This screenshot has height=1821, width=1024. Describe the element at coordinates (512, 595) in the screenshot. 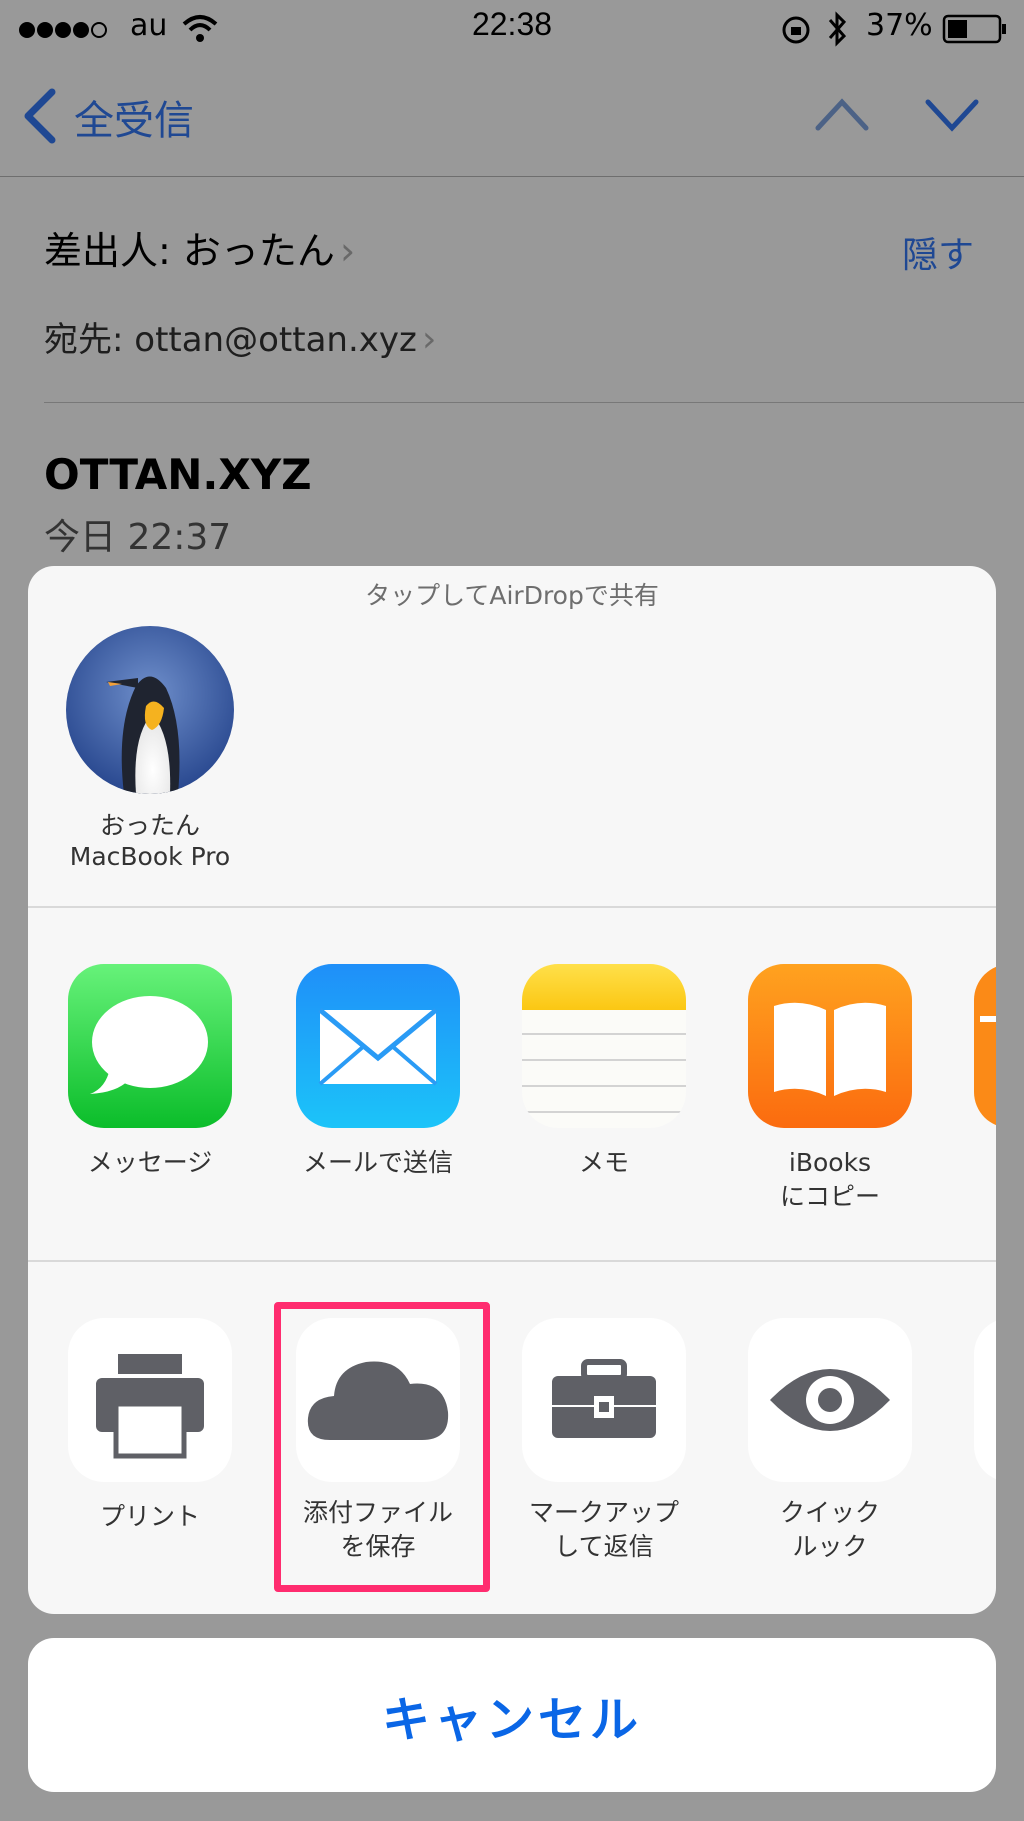

I see `airdrop-title: タップしてAirDropで共有` at that location.